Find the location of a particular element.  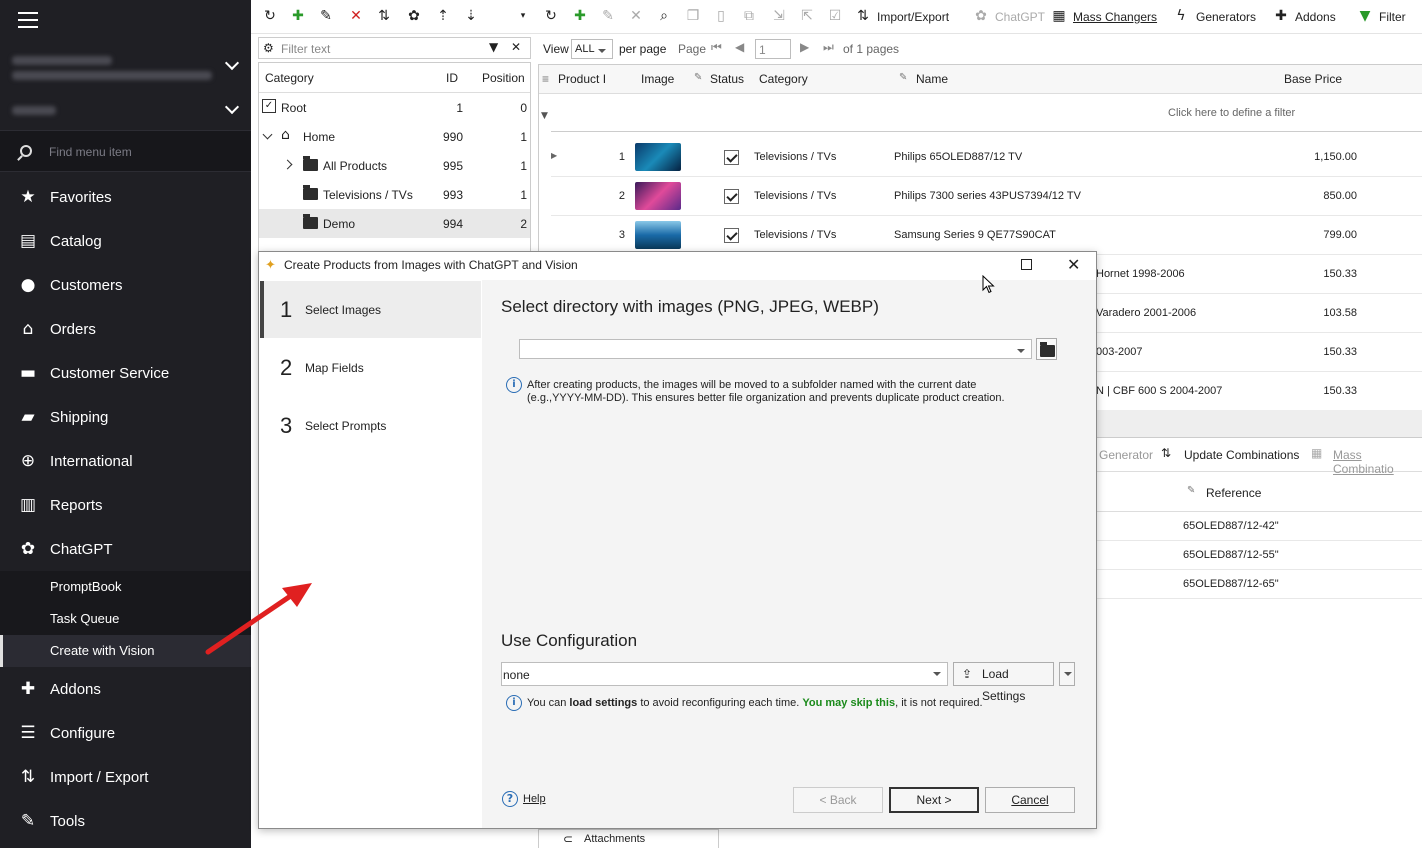

expand-icon is located at coordinates (287, 164).